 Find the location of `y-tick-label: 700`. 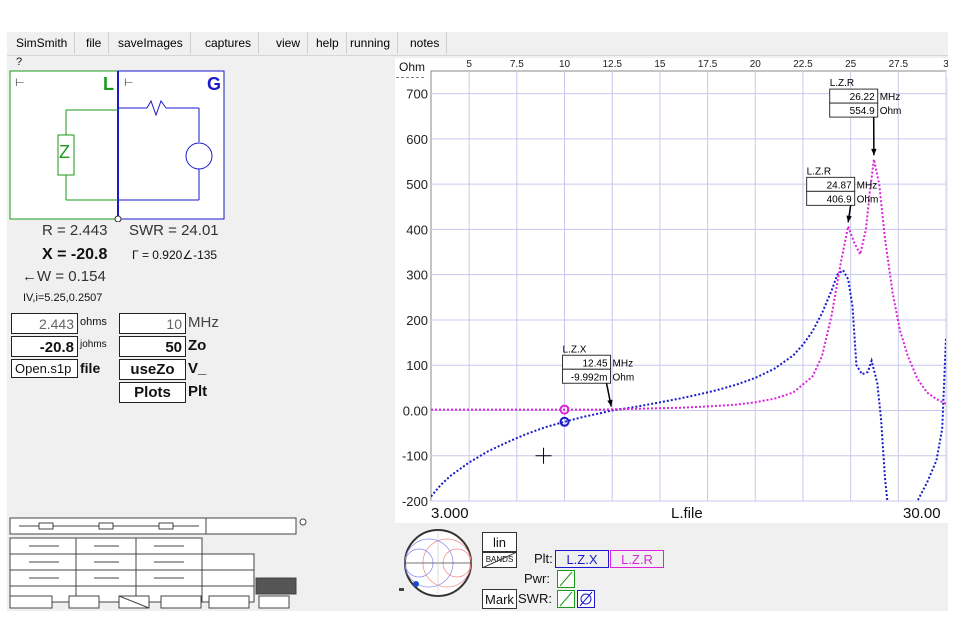

y-tick-label: 700 is located at coordinates (417, 94).